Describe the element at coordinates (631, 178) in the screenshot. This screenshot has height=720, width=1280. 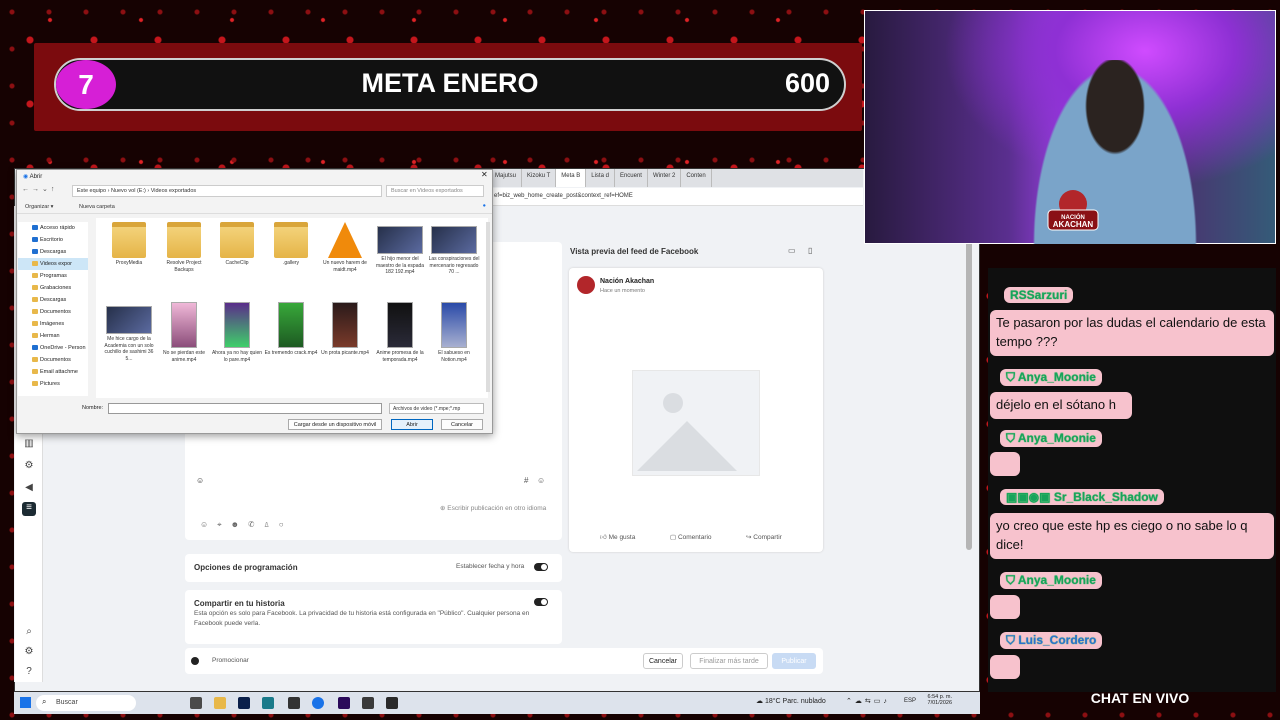
I see `browser-tab: Encuent` at that location.